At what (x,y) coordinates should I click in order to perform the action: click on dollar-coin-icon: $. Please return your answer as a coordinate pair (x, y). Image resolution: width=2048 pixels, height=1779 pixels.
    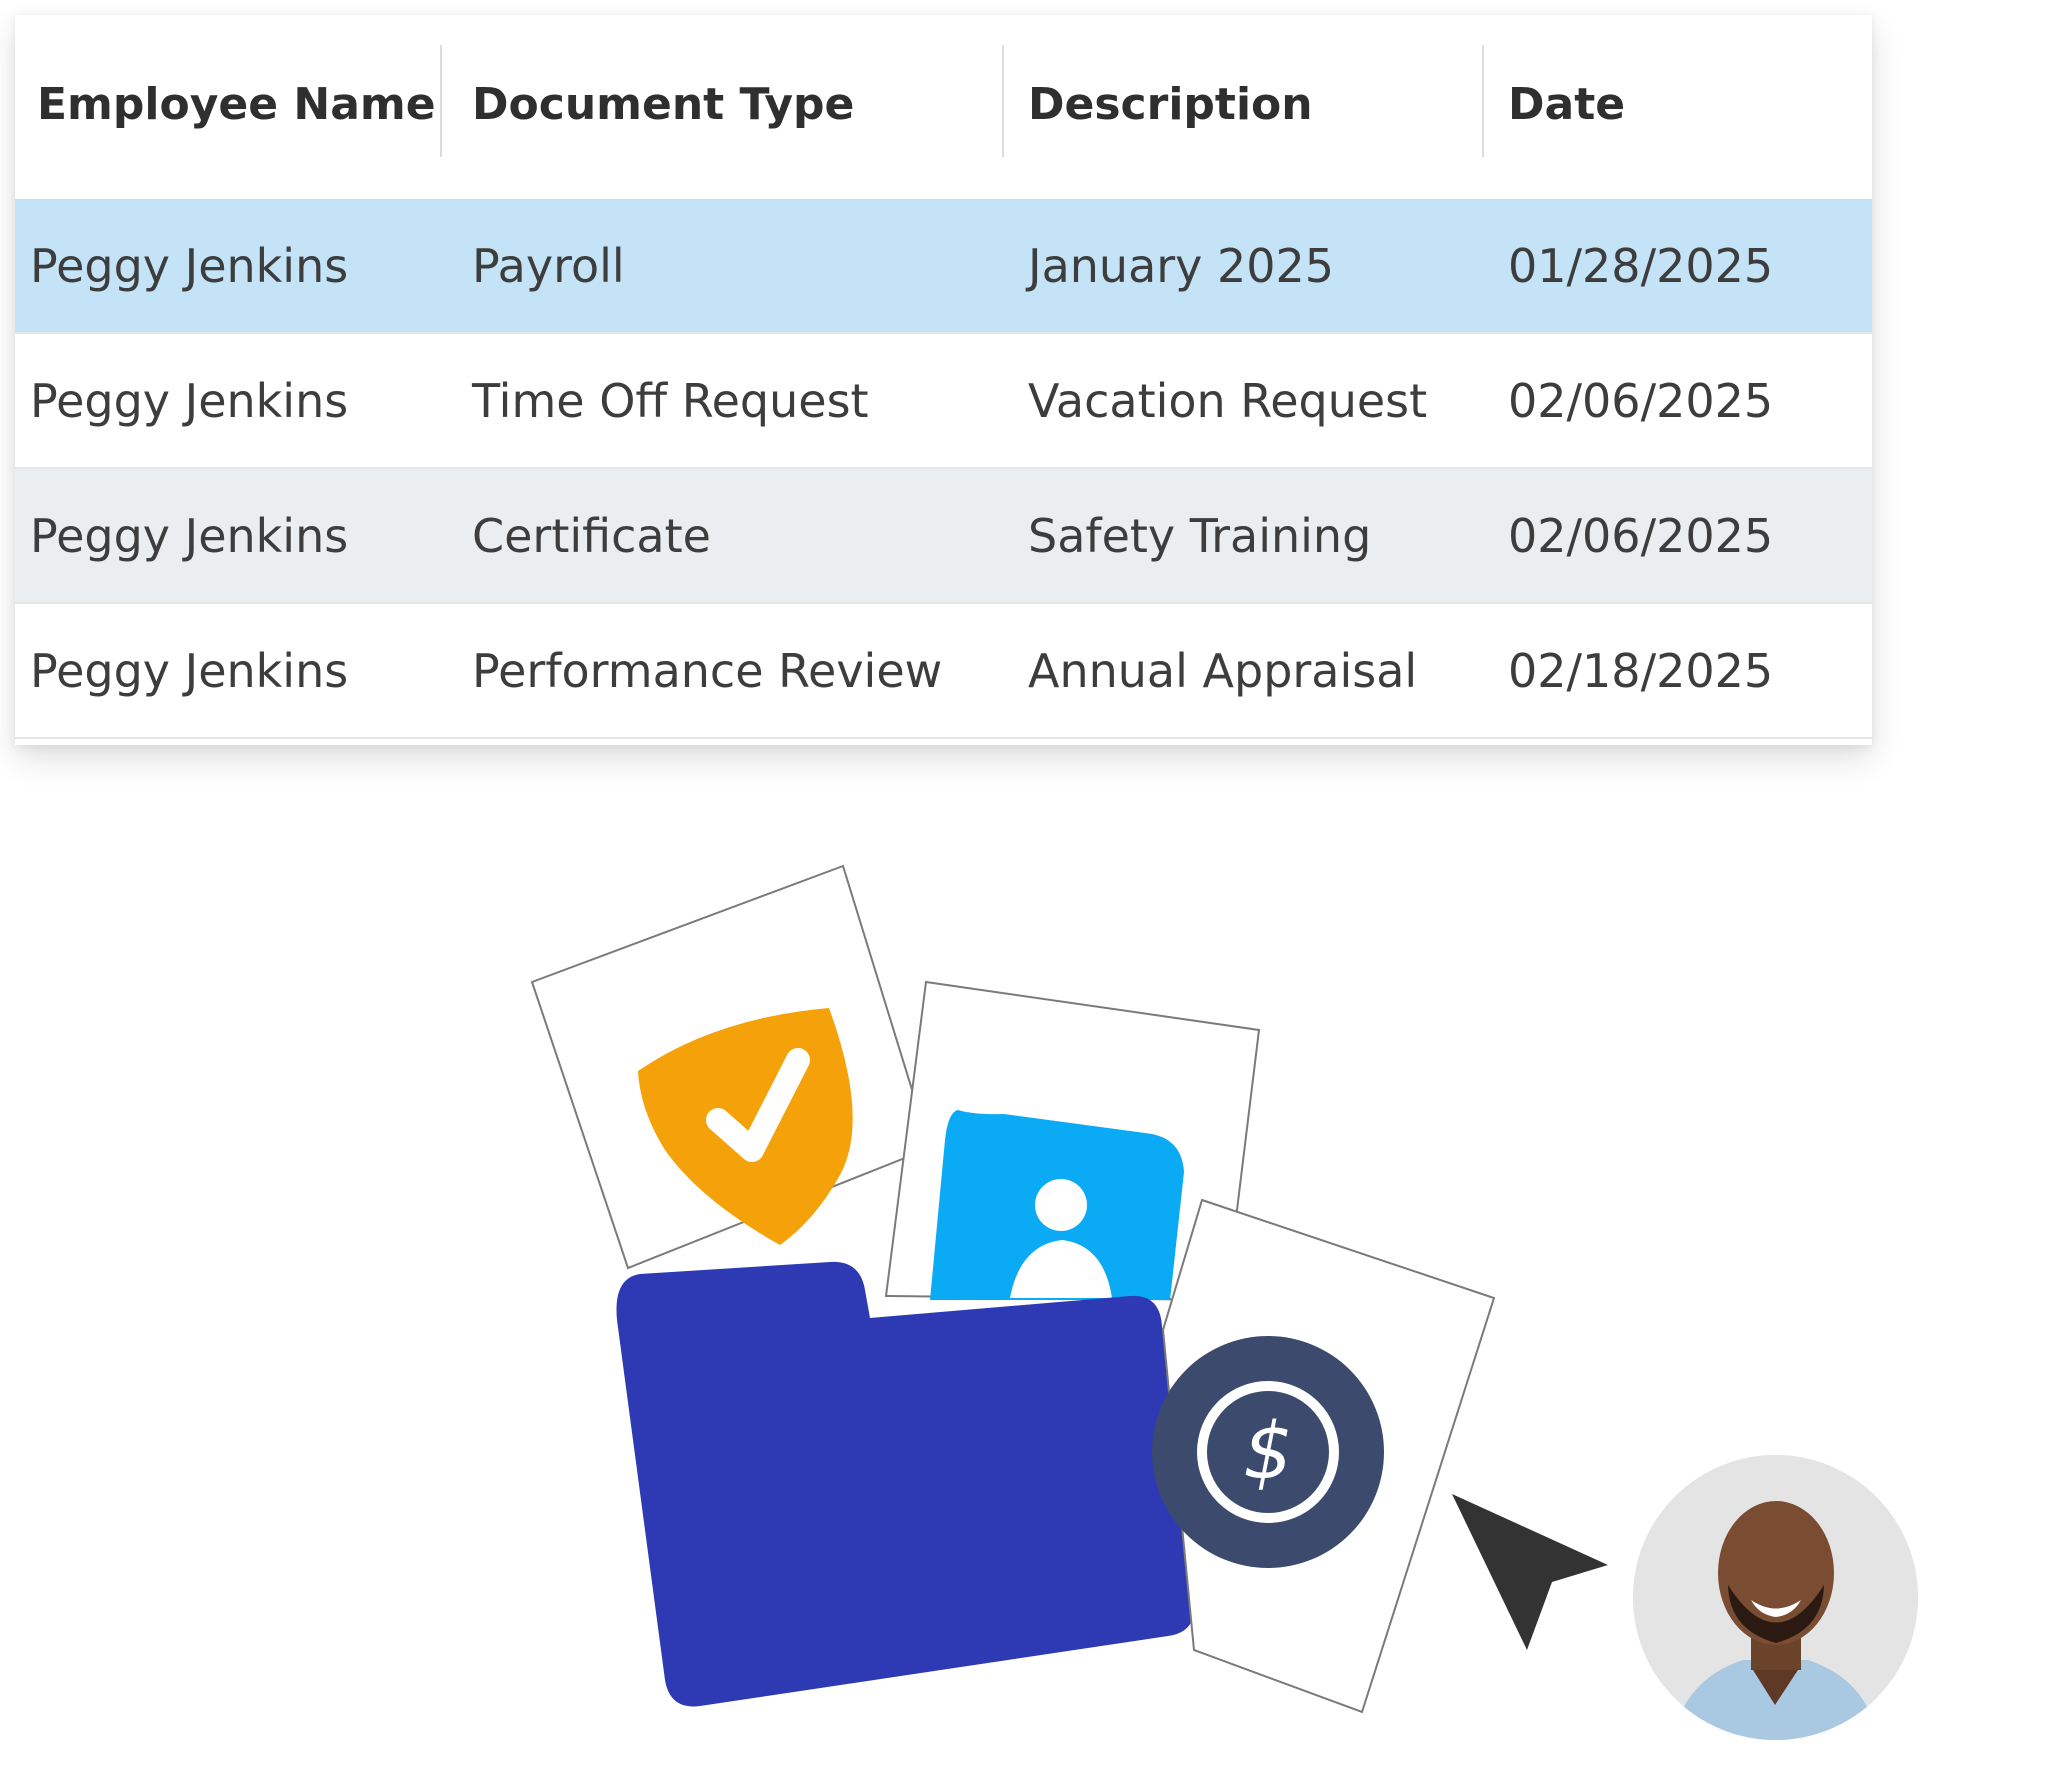
    Looking at the image, I should click on (1268, 1452).